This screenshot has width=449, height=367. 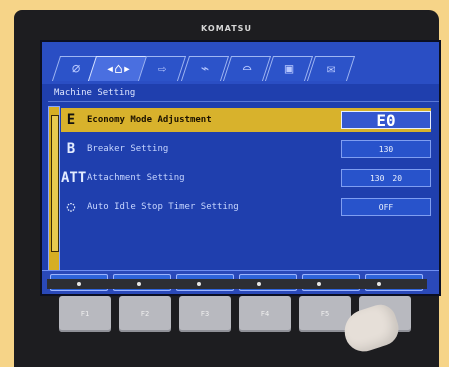 What do you see at coordinates (386, 120) in the screenshot?
I see `menu-row-value: E0` at bounding box center [386, 120].